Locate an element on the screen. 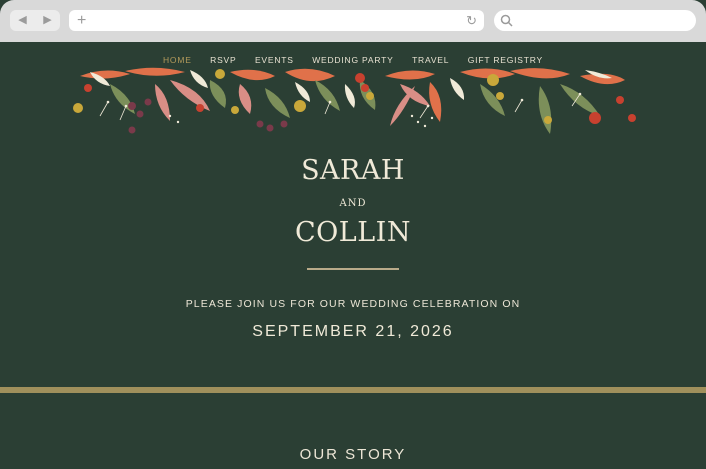 The width and height of the screenshot is (706, 469). nav-item-gift-registry: GIFT REGISTRY is located at coordinates (505, 60).